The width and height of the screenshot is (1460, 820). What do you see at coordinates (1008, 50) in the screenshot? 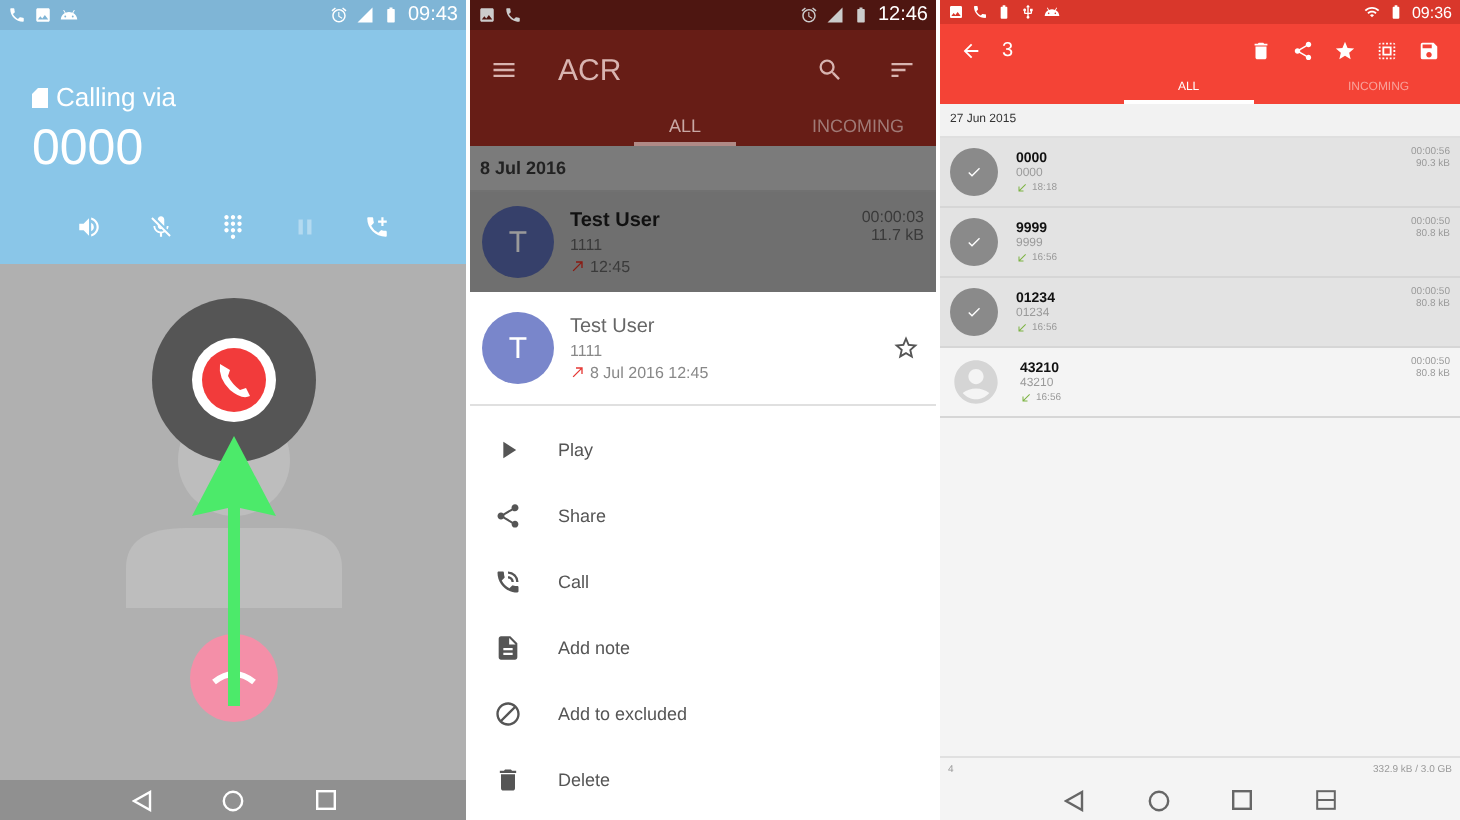
I see `selection-count: 3` at bounding box center [1008, 50].